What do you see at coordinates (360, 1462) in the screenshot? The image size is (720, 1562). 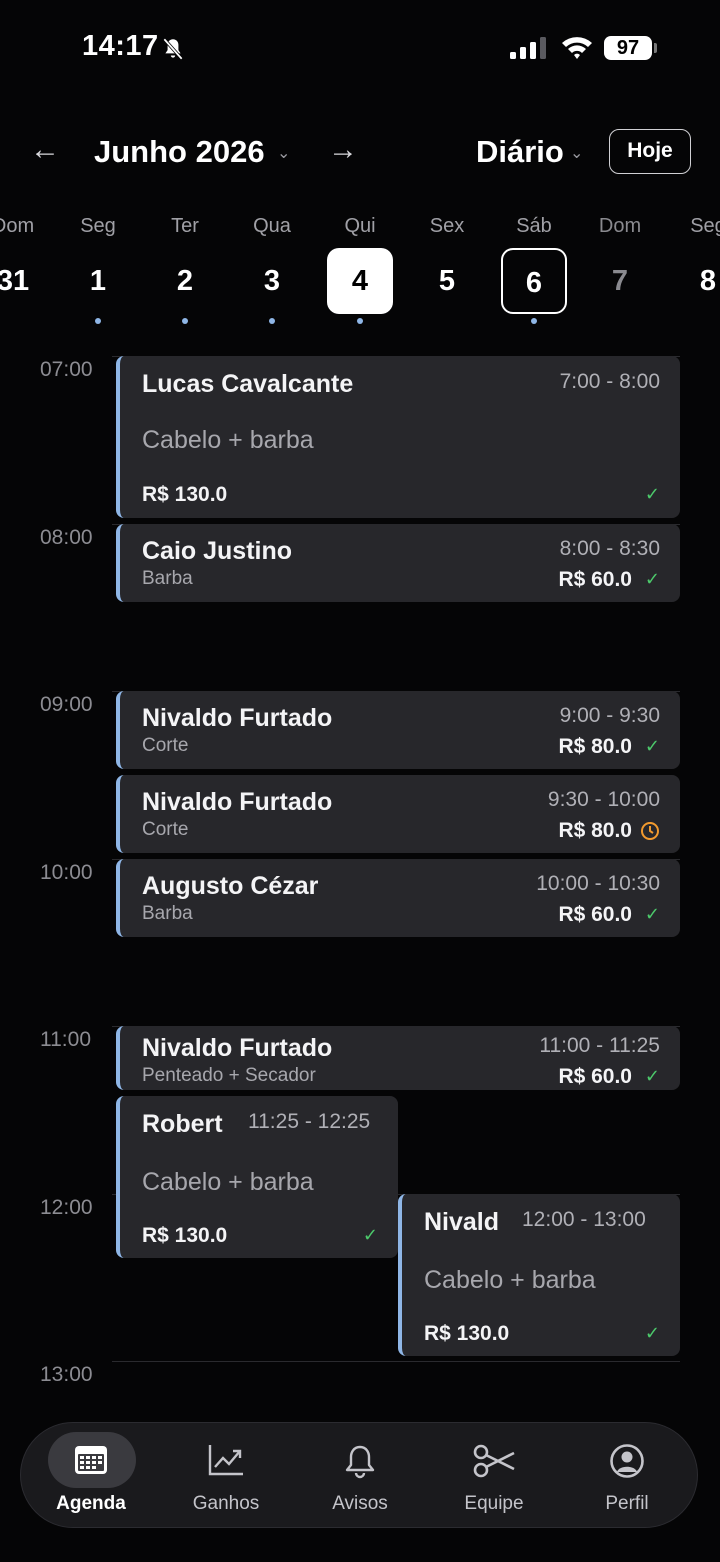 I see `bell-icon` at bounding box center [360, 1462].